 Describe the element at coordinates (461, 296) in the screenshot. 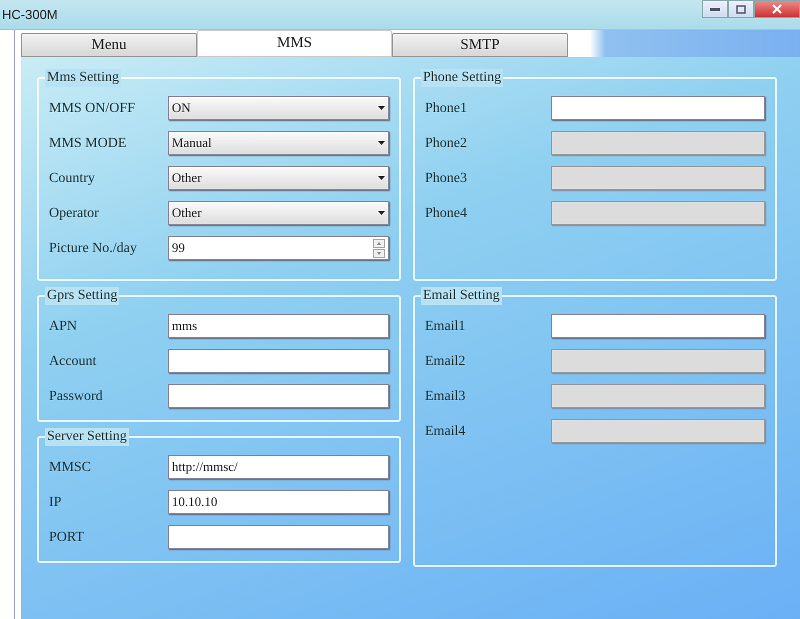

I see `group-title: Email Setting` at that location.